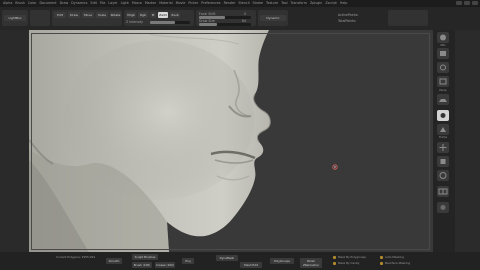 The width and height of the screenshot is (480, 270). What do you see at coordinates (443, 37) in the screenshot?
I see `bpr-icon` at bounding box center [443, 37].